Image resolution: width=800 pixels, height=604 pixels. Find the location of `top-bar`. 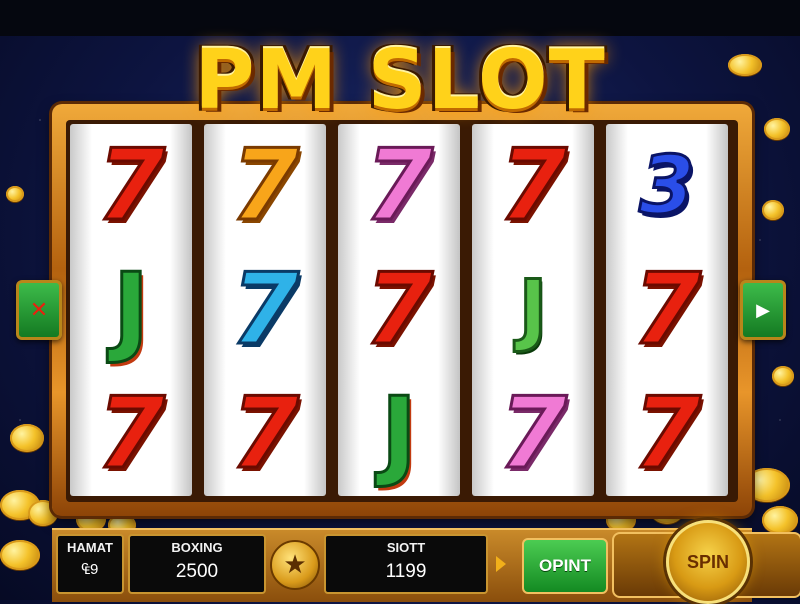

top-bar is located at coordinates (400, 18).